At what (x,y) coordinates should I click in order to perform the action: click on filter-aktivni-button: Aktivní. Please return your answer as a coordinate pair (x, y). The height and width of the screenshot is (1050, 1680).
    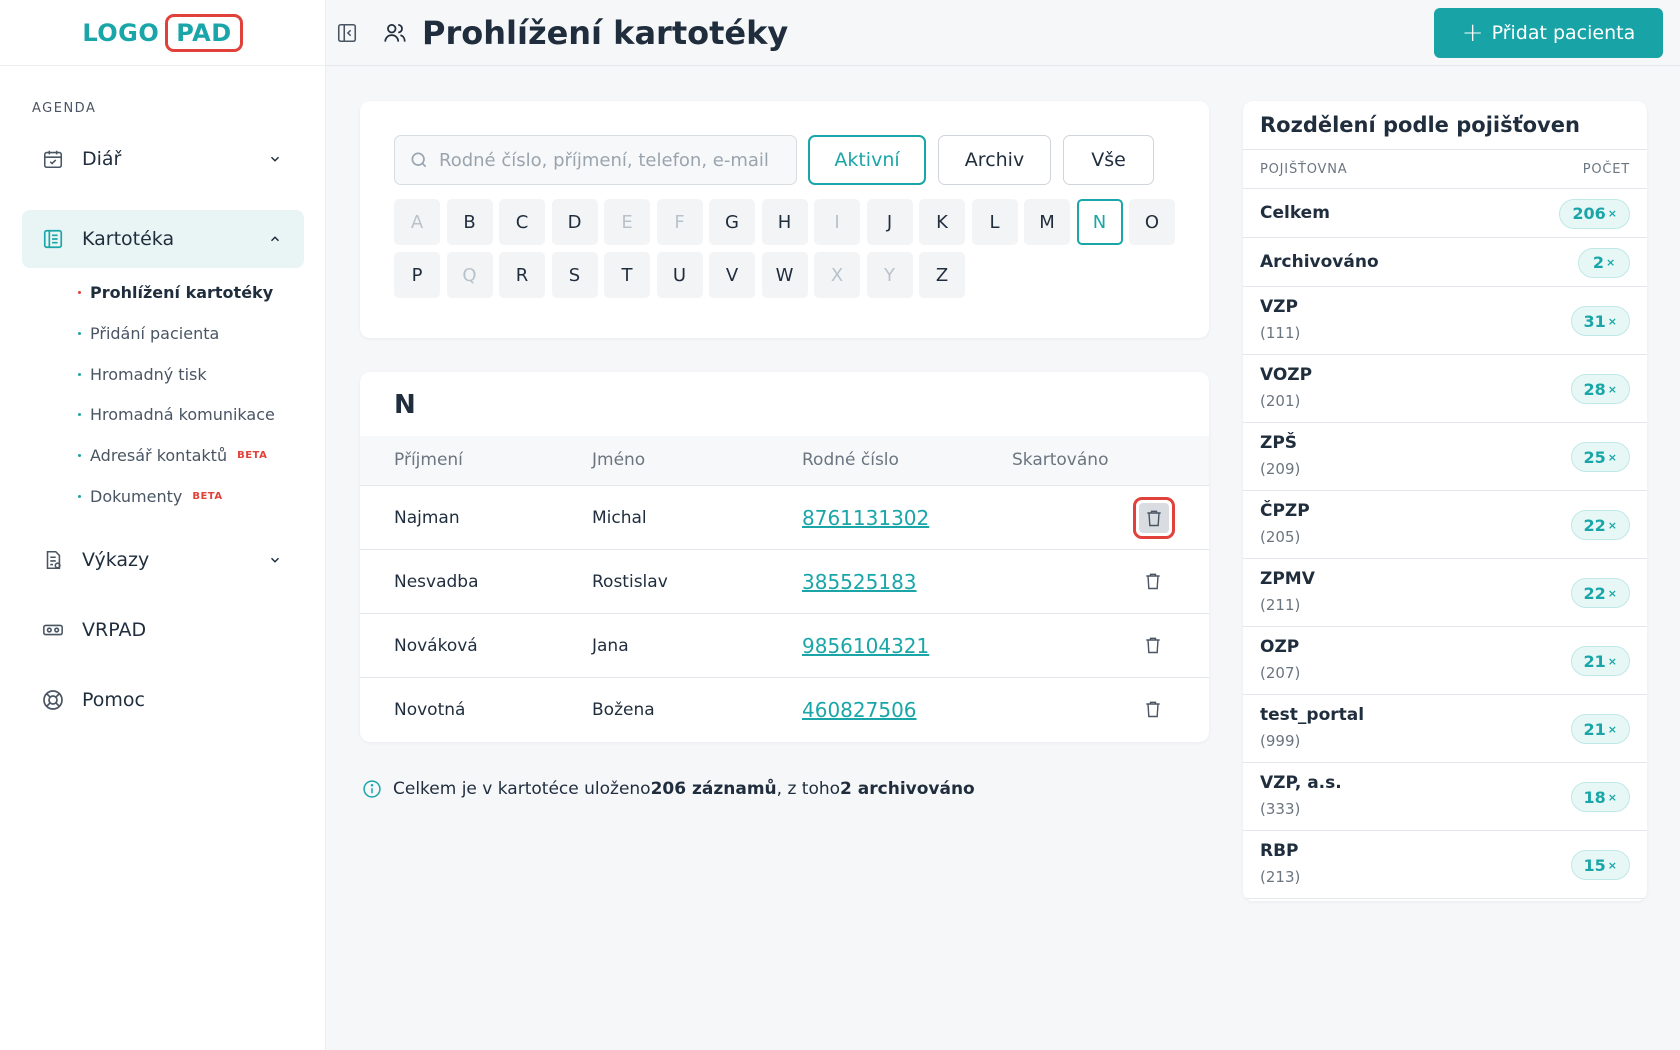
    Looking at the image, I should click on (867, 160).